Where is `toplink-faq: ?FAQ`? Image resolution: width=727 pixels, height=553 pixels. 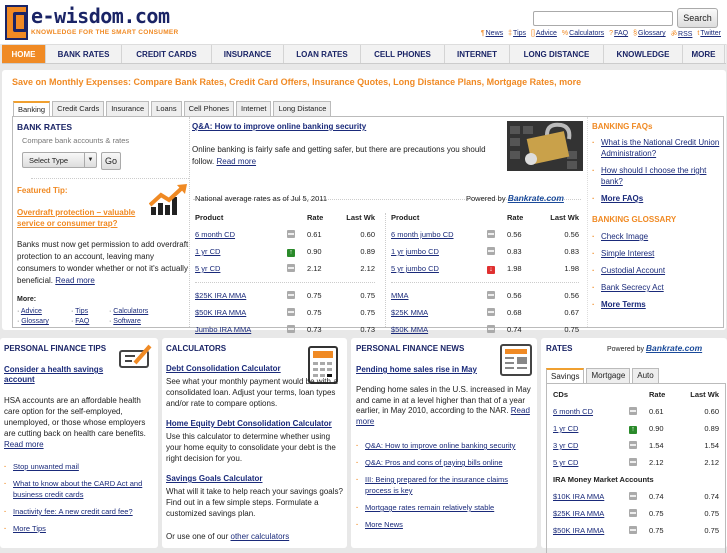
toplink-faq: ?FAQ is located at coordinates (618, 34).